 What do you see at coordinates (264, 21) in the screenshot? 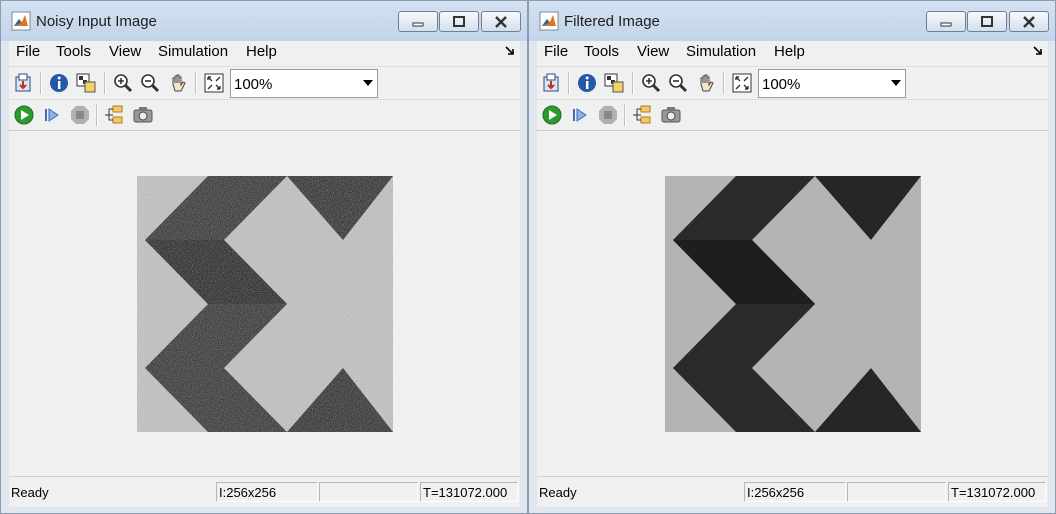
I see `title-bar: Noisy Input Image` at bounding box center [264, 21].